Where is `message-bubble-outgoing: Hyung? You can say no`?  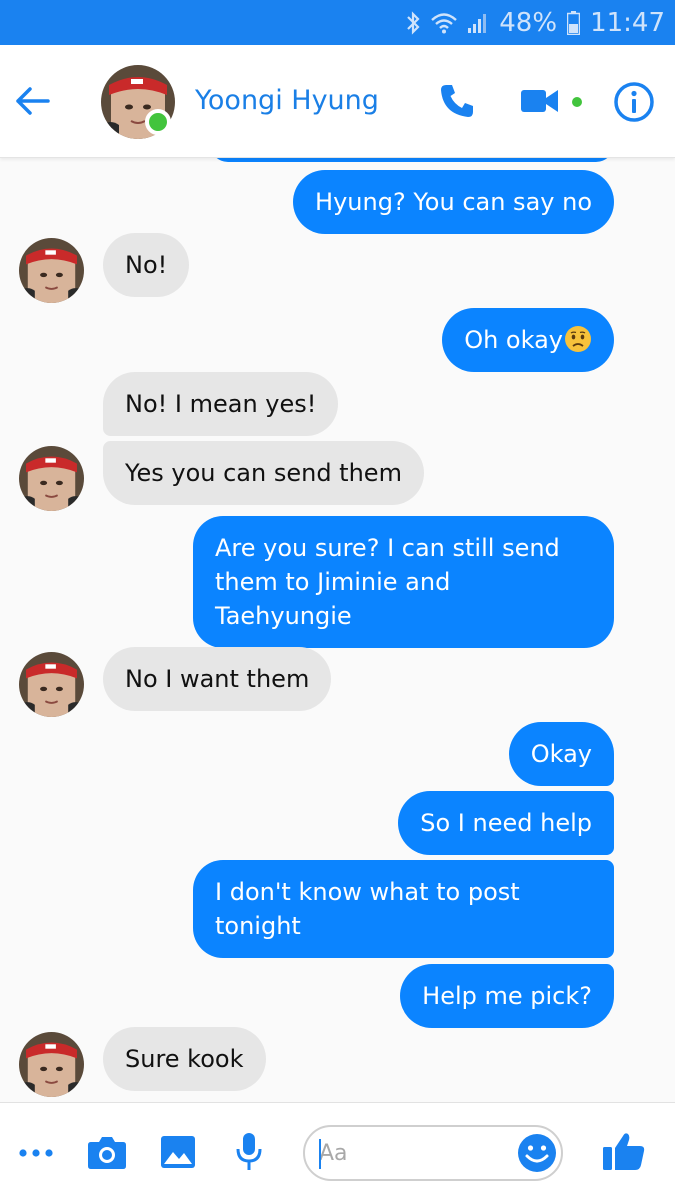
message-bubble-outgoing: Hyung? You can say no is located at coordinates (453, 202).